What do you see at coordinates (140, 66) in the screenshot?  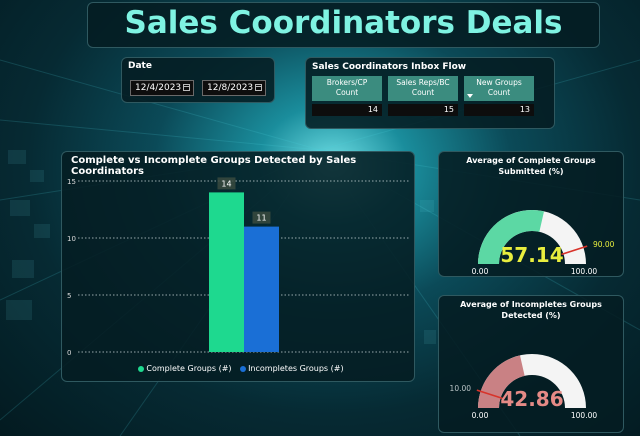 I see `date-label: Date` at bounding box center [140, 66].